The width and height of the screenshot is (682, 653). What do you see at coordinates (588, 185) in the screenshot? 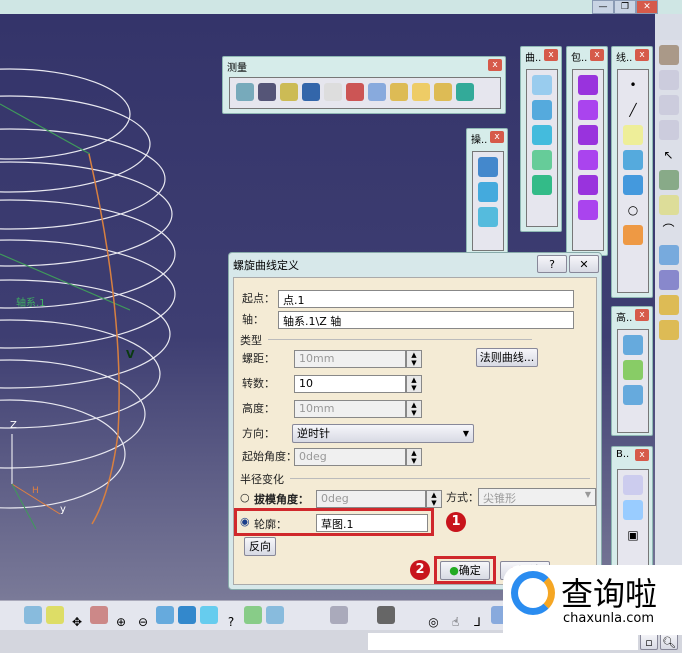
I see `rib-icon` at bounding box center [588, 185].